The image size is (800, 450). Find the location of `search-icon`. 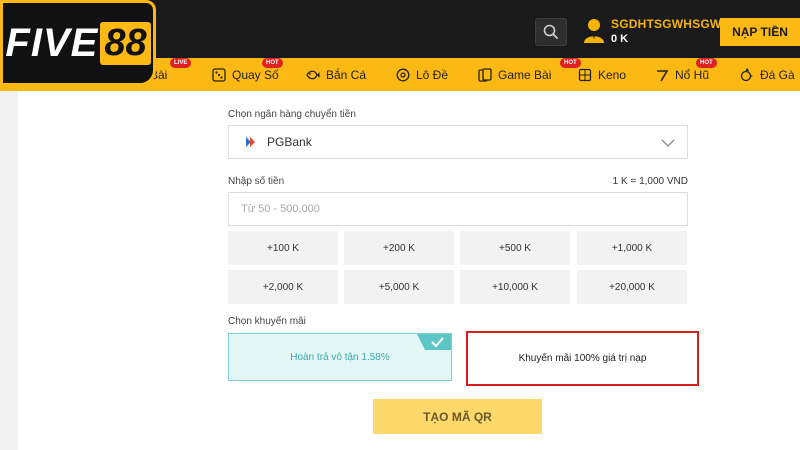

search-icon is located at coordinates (551, 32).